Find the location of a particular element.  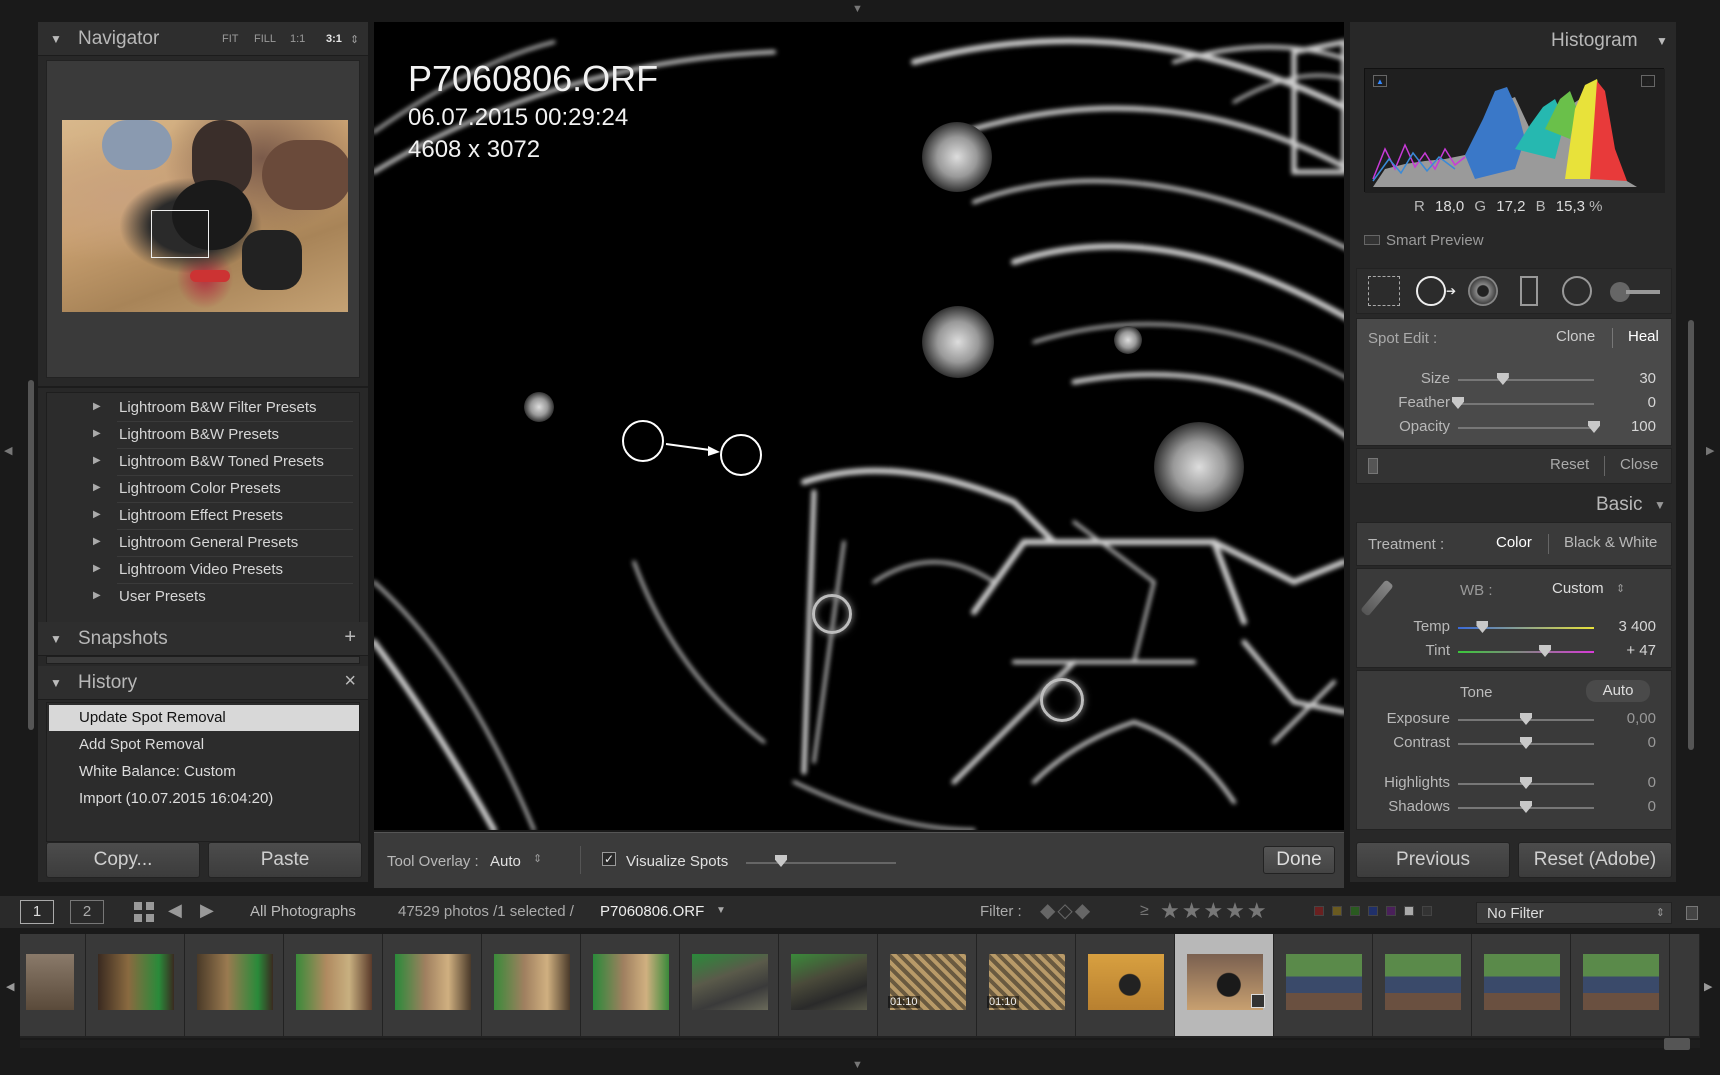

star-rating-filter: ★★★★★ is located at coordinates (1214, 911).